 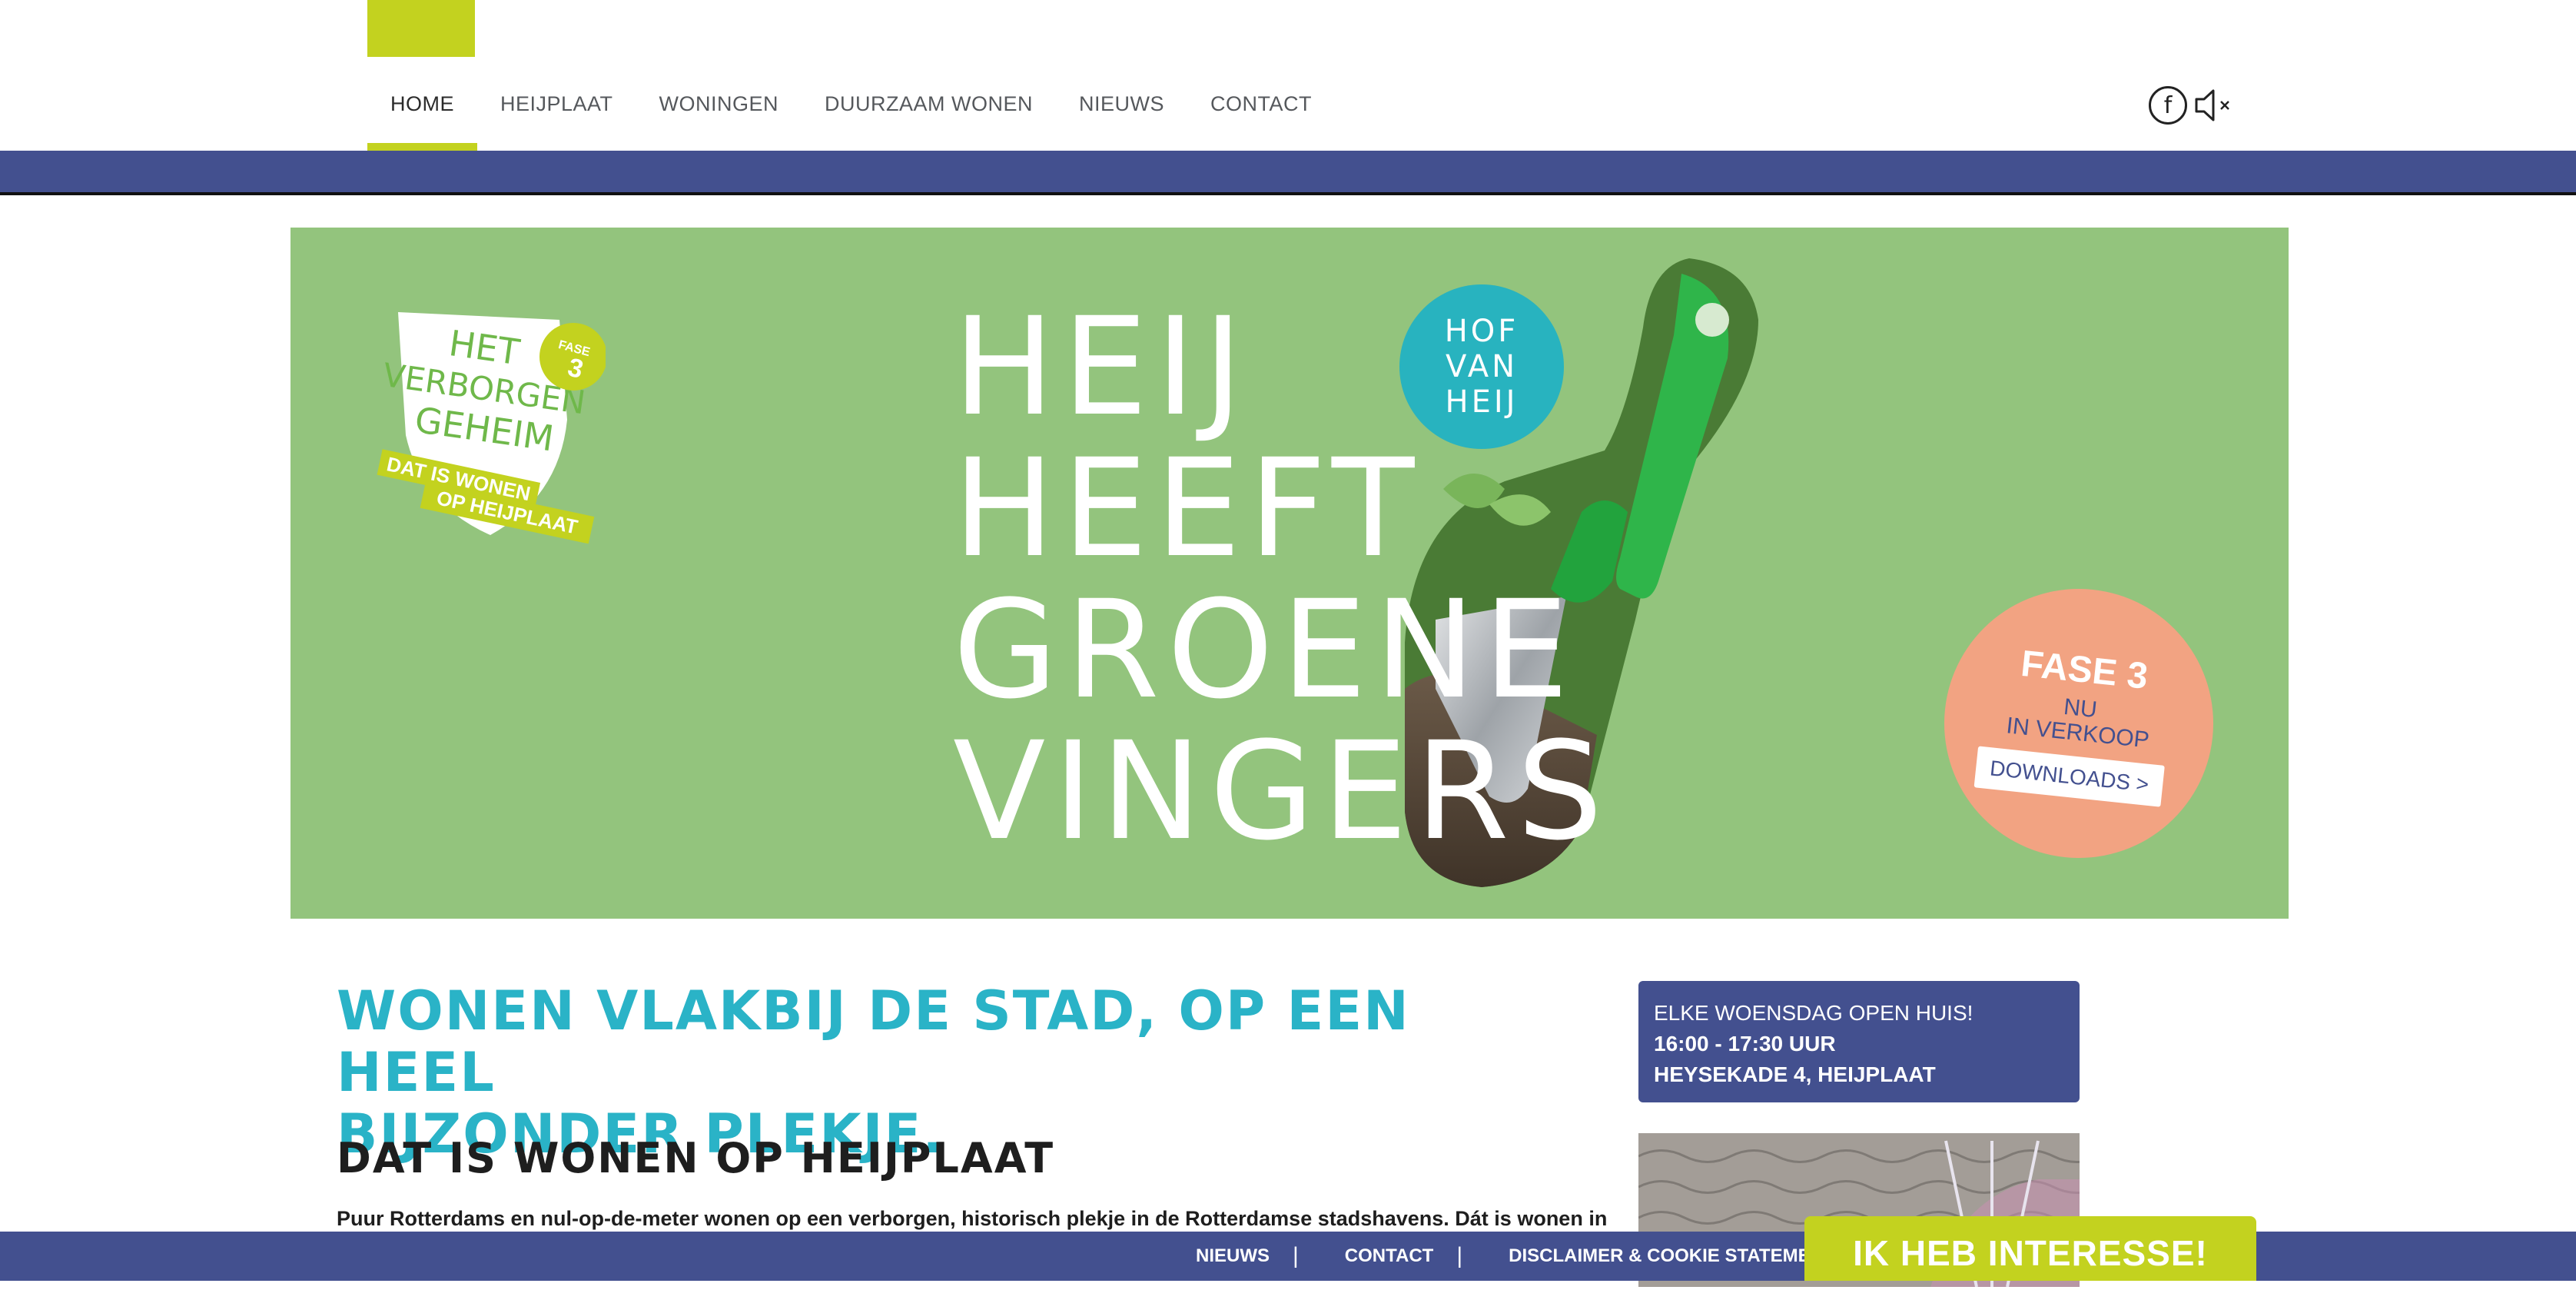 What do you see at coordinates (2078, 723) in the screenshot?
I see `fase-3-badge: FASE 3 NU IN VERKOOP DOWNLOADS >` at bounding box center [2078, 723].